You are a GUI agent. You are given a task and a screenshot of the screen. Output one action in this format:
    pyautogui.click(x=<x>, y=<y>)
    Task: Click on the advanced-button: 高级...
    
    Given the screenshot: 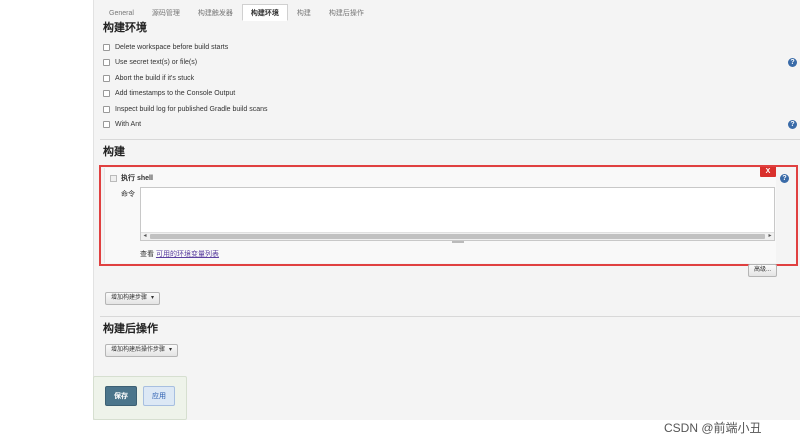 What is the action you would take?
    pyautogui.click(x=763, y=270)
    